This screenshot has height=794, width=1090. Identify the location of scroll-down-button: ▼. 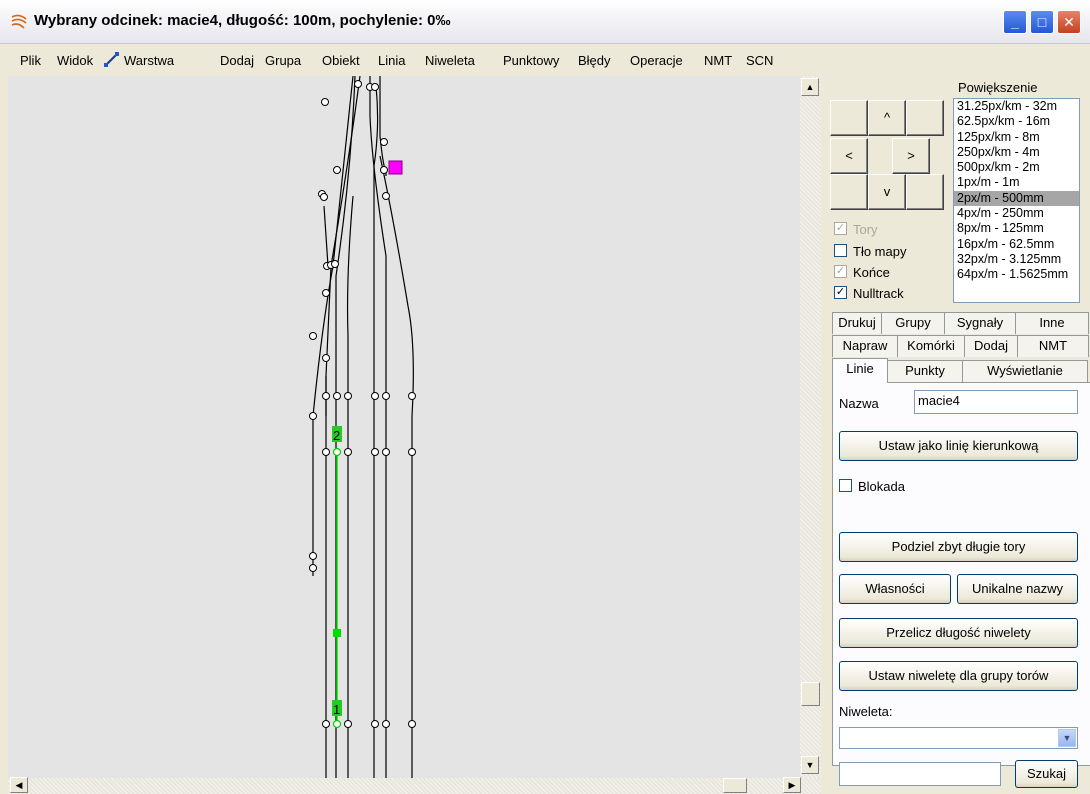
(810, 765).